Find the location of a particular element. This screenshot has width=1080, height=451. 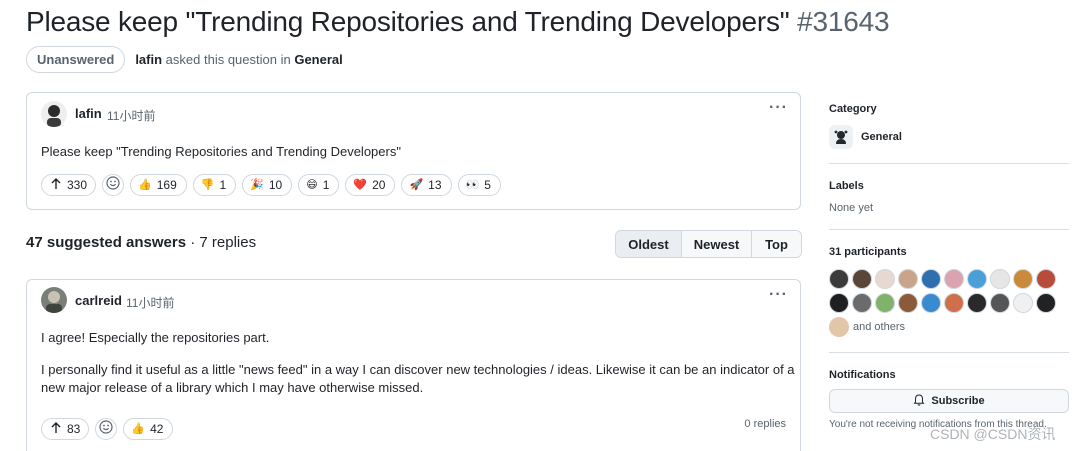

labels-value: None yet is located at coordinates (851, 208).